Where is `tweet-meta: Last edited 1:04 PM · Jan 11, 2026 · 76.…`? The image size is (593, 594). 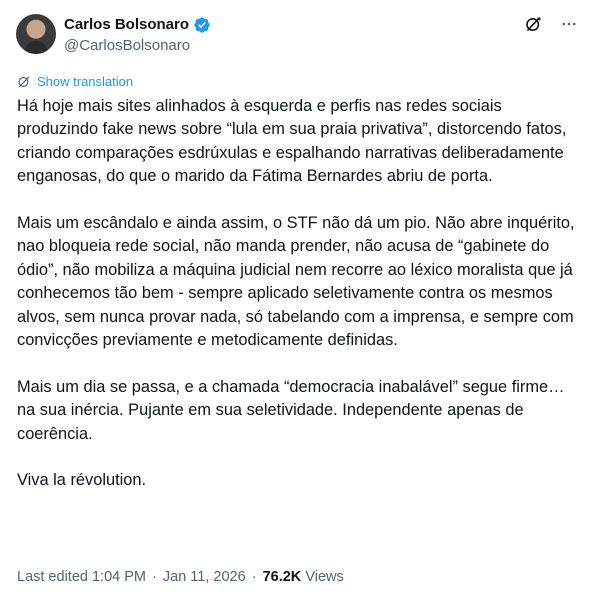
tweet-meta: Last edited 1:04 PM · Jan 11, 2026 · 76.… is located at coordinates (180, 577).